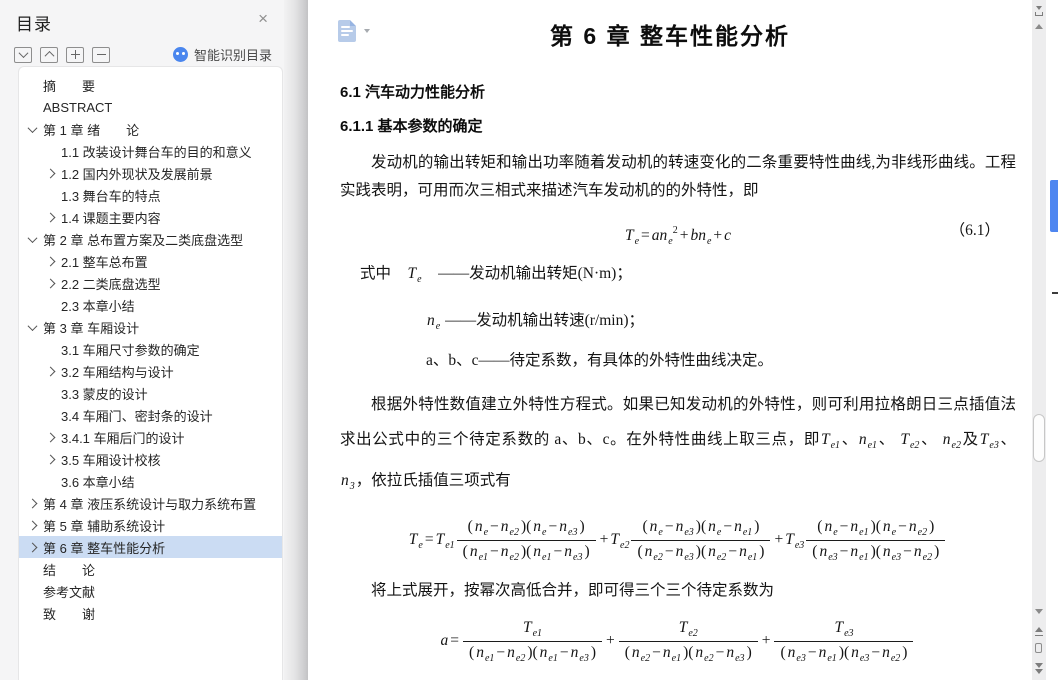 Image resolution: width=1058 pixels, height=680 pixels. I want to click on close-icon: ×, so click(263, 18).